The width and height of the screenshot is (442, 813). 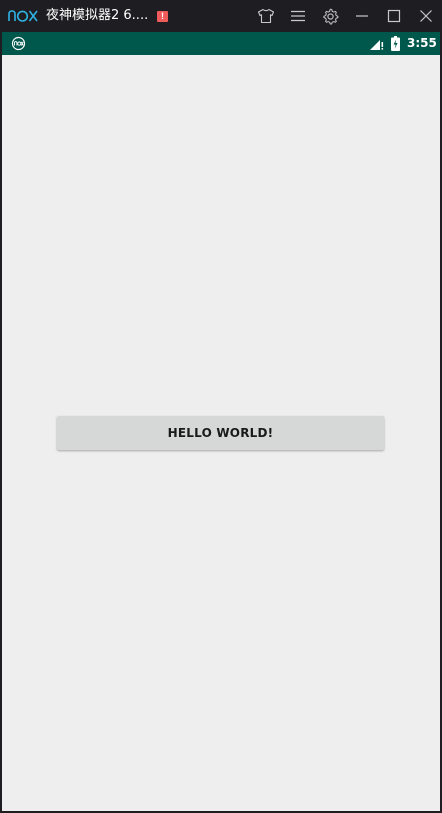 What do you see at coordinates (394, 16) in the screenshot?
I see `maximize-icon` at bounding box center [394, 16].